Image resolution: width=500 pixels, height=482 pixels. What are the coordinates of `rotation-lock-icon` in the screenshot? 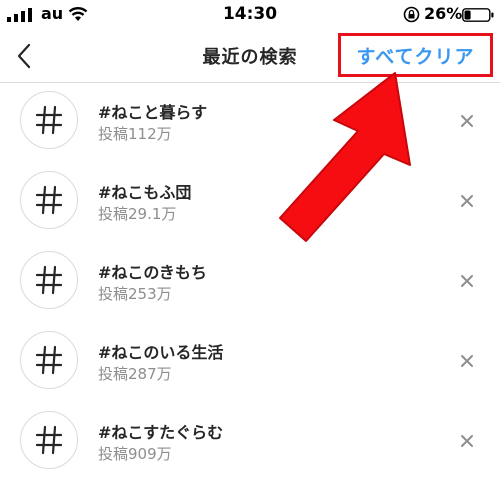 It's located at (411, 14).